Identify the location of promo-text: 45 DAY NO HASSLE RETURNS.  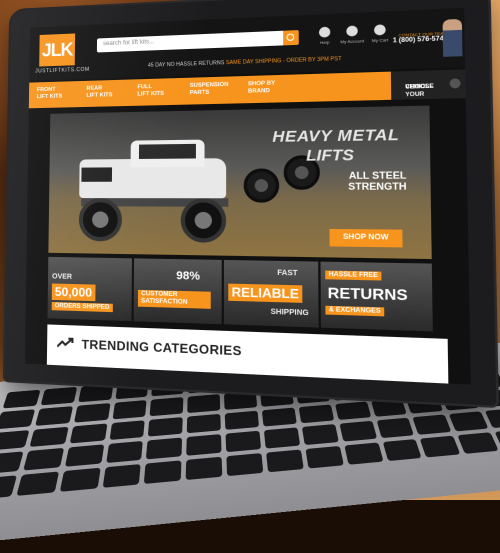
(186, 64).